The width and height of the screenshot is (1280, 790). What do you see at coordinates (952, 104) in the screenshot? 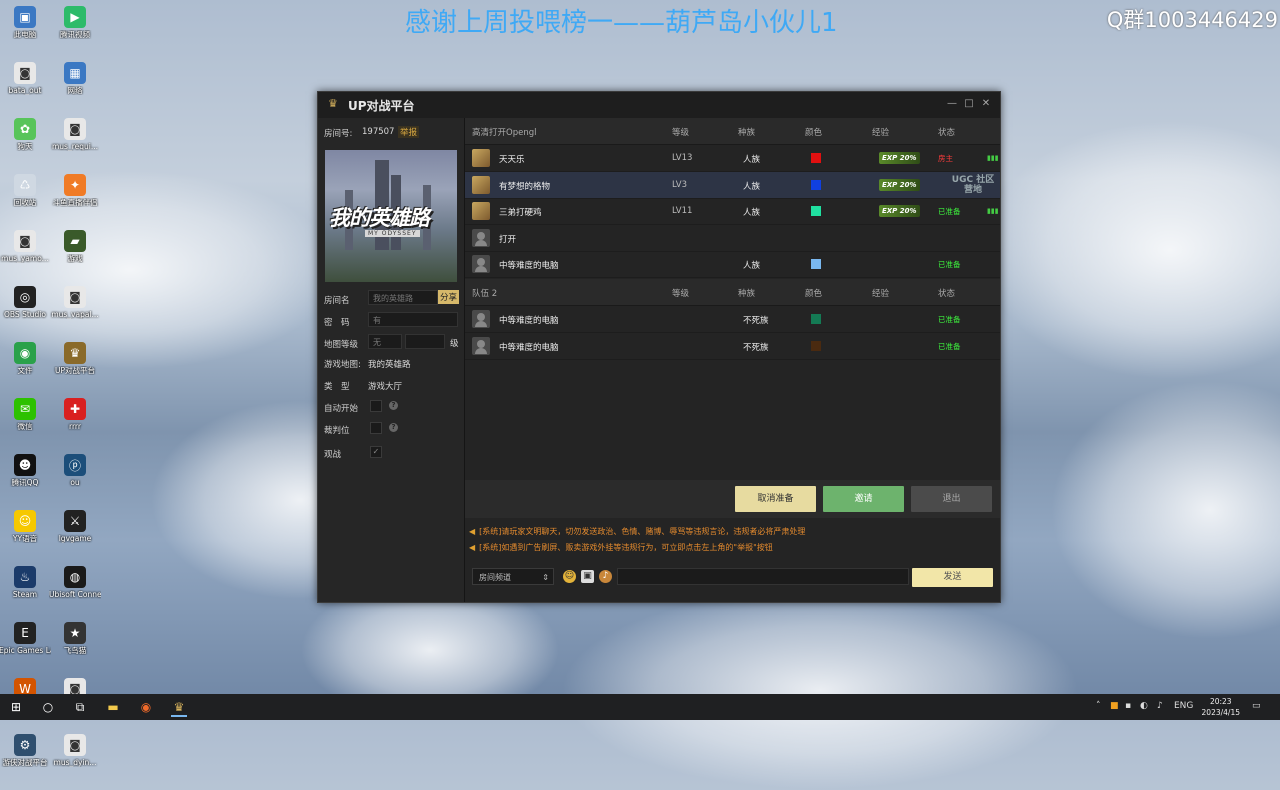
I see `minimize-icon: —` at bounding box center [952, 104].